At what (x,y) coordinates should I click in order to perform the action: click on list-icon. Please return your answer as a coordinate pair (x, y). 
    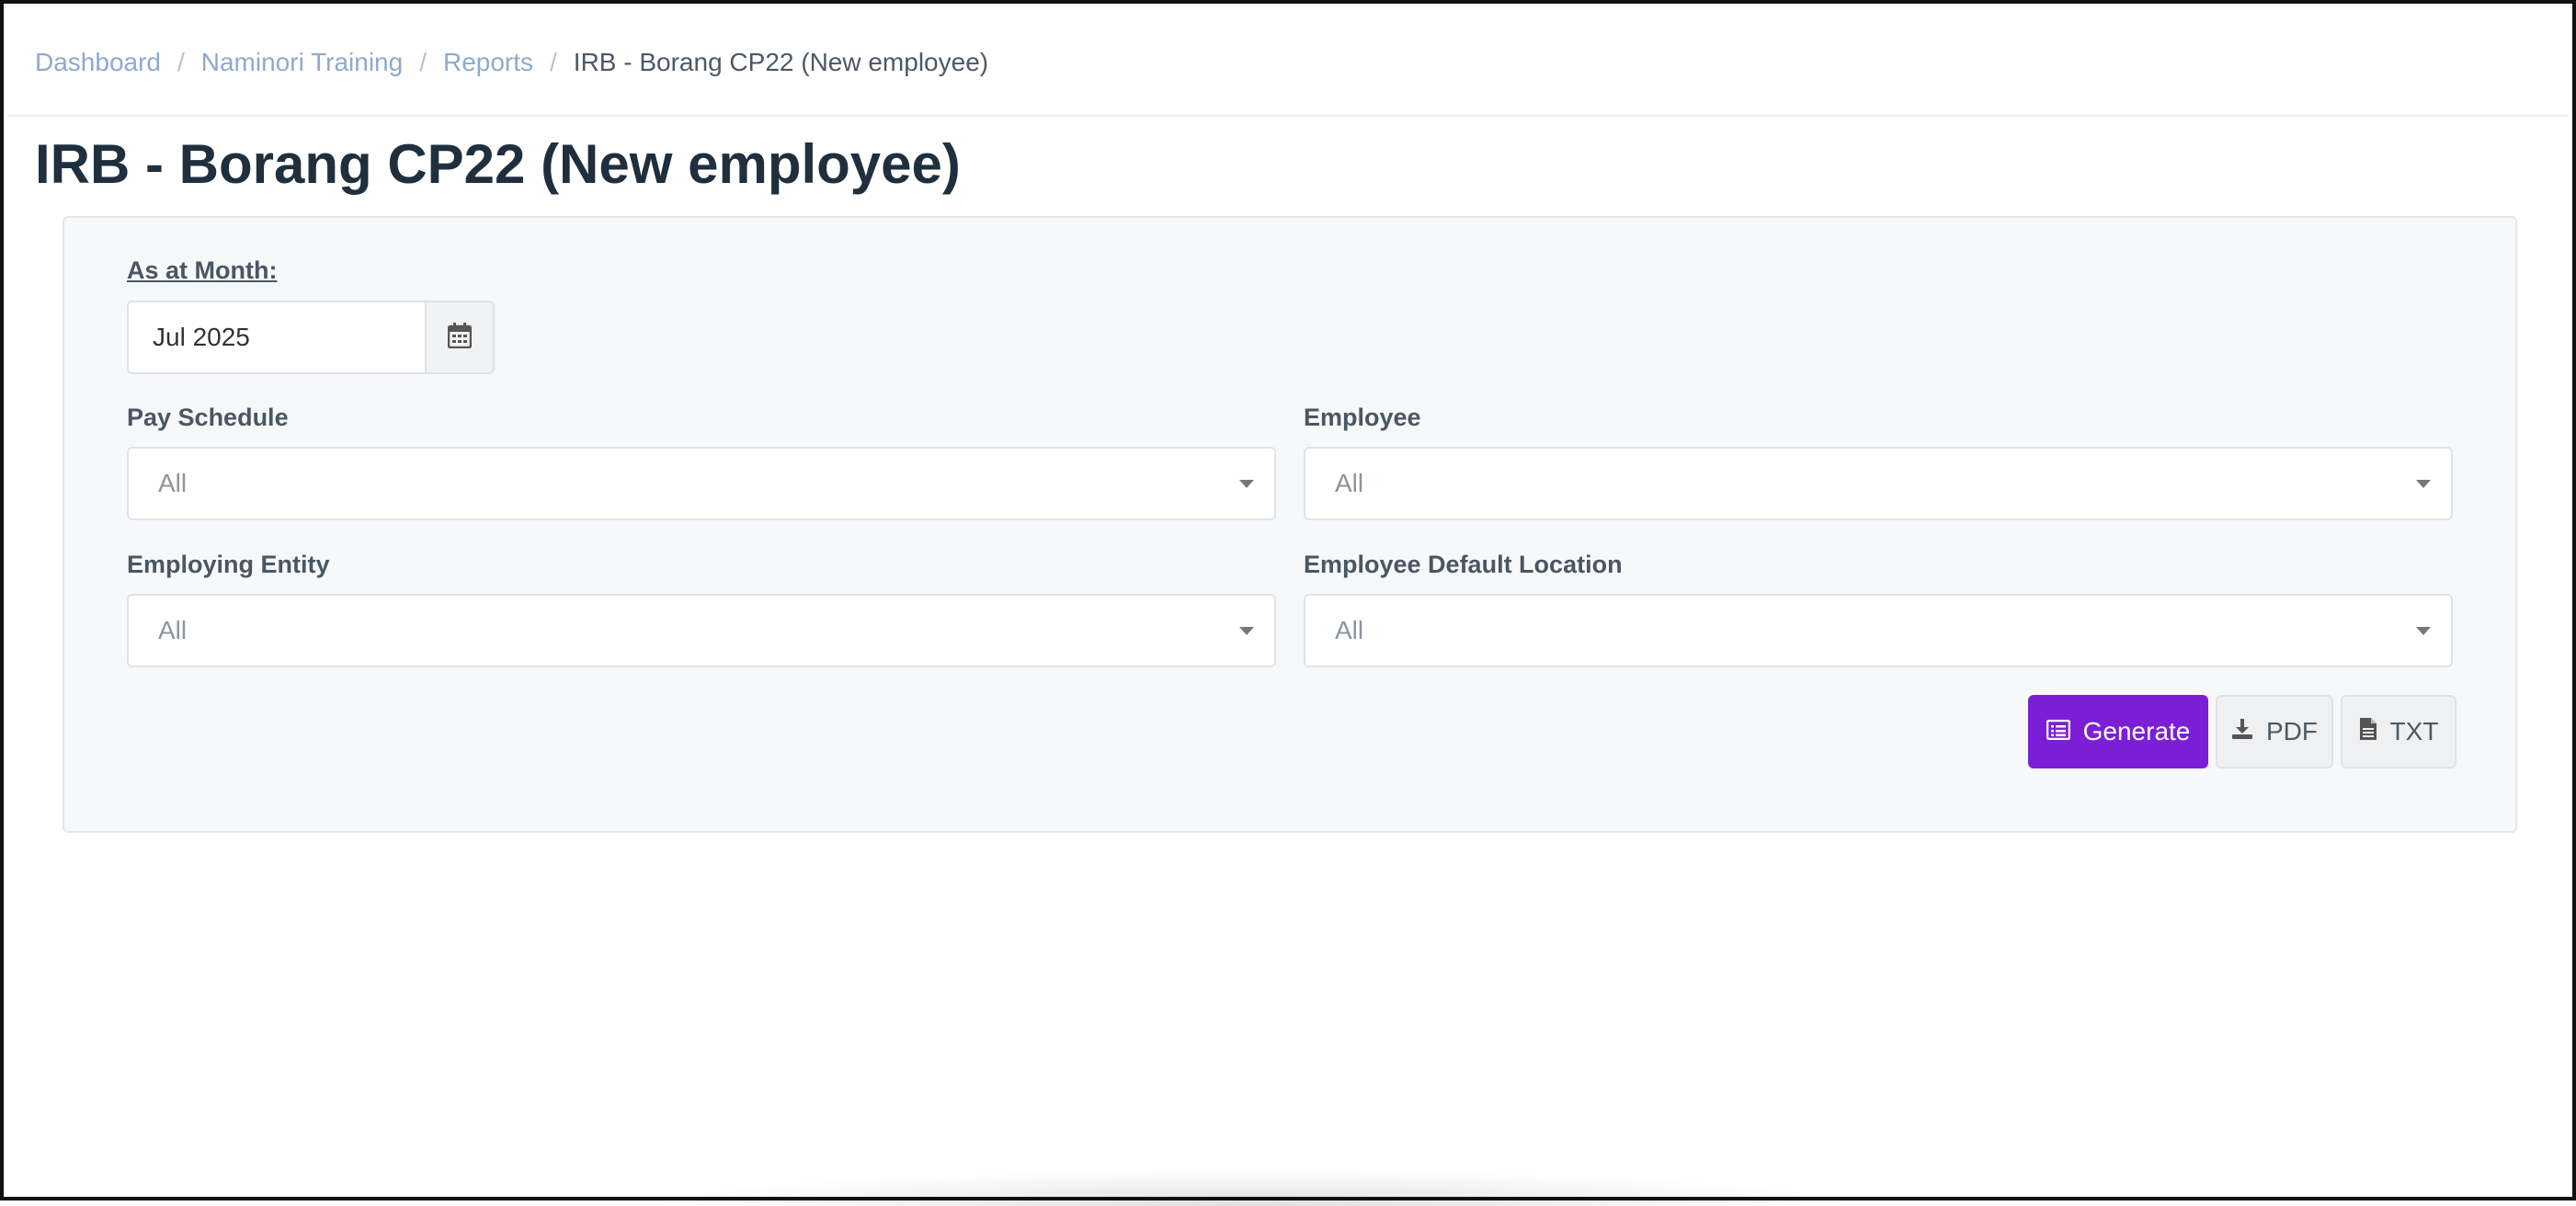
    Looking at the image, I should click on (2058, 731).